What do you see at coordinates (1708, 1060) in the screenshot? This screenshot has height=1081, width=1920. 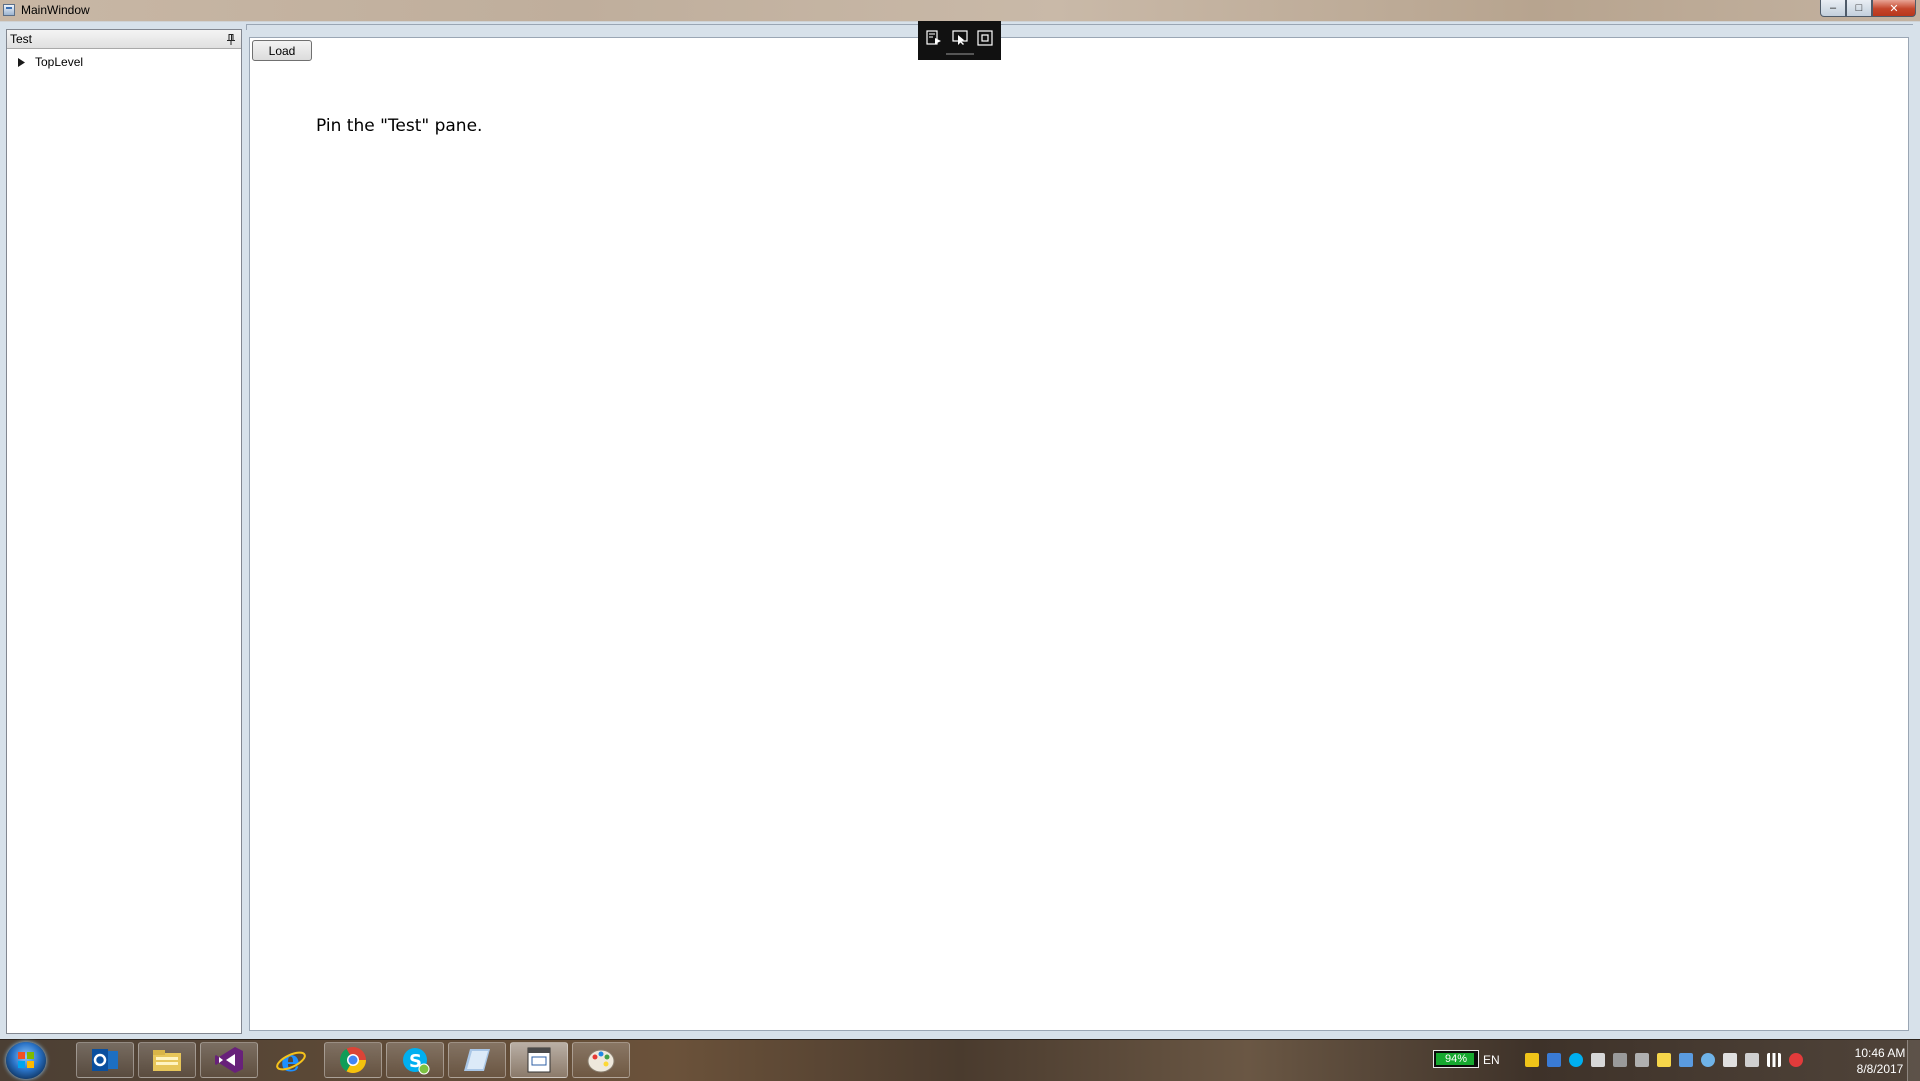 I see `network-globe-icon` at bounding box center [1708, 1060].